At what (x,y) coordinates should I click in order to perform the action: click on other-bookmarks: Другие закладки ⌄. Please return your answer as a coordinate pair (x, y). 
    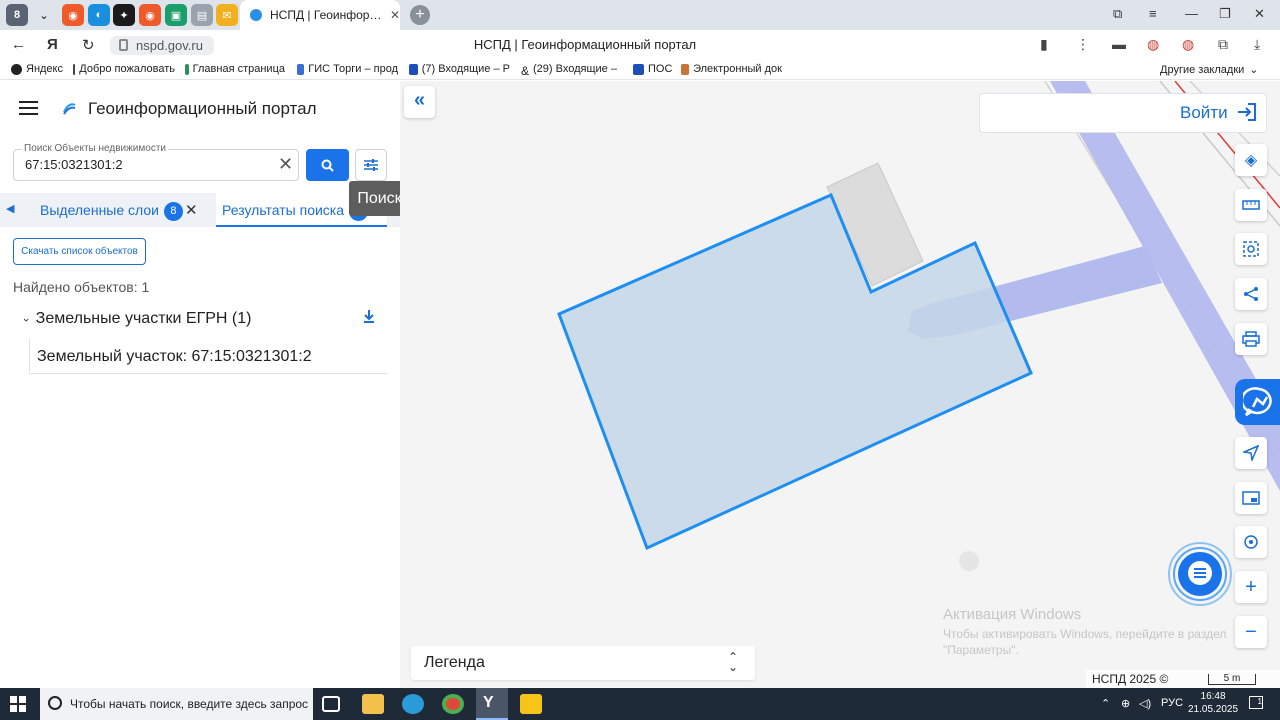
    Looking at the image, I should click on (1209, 70).